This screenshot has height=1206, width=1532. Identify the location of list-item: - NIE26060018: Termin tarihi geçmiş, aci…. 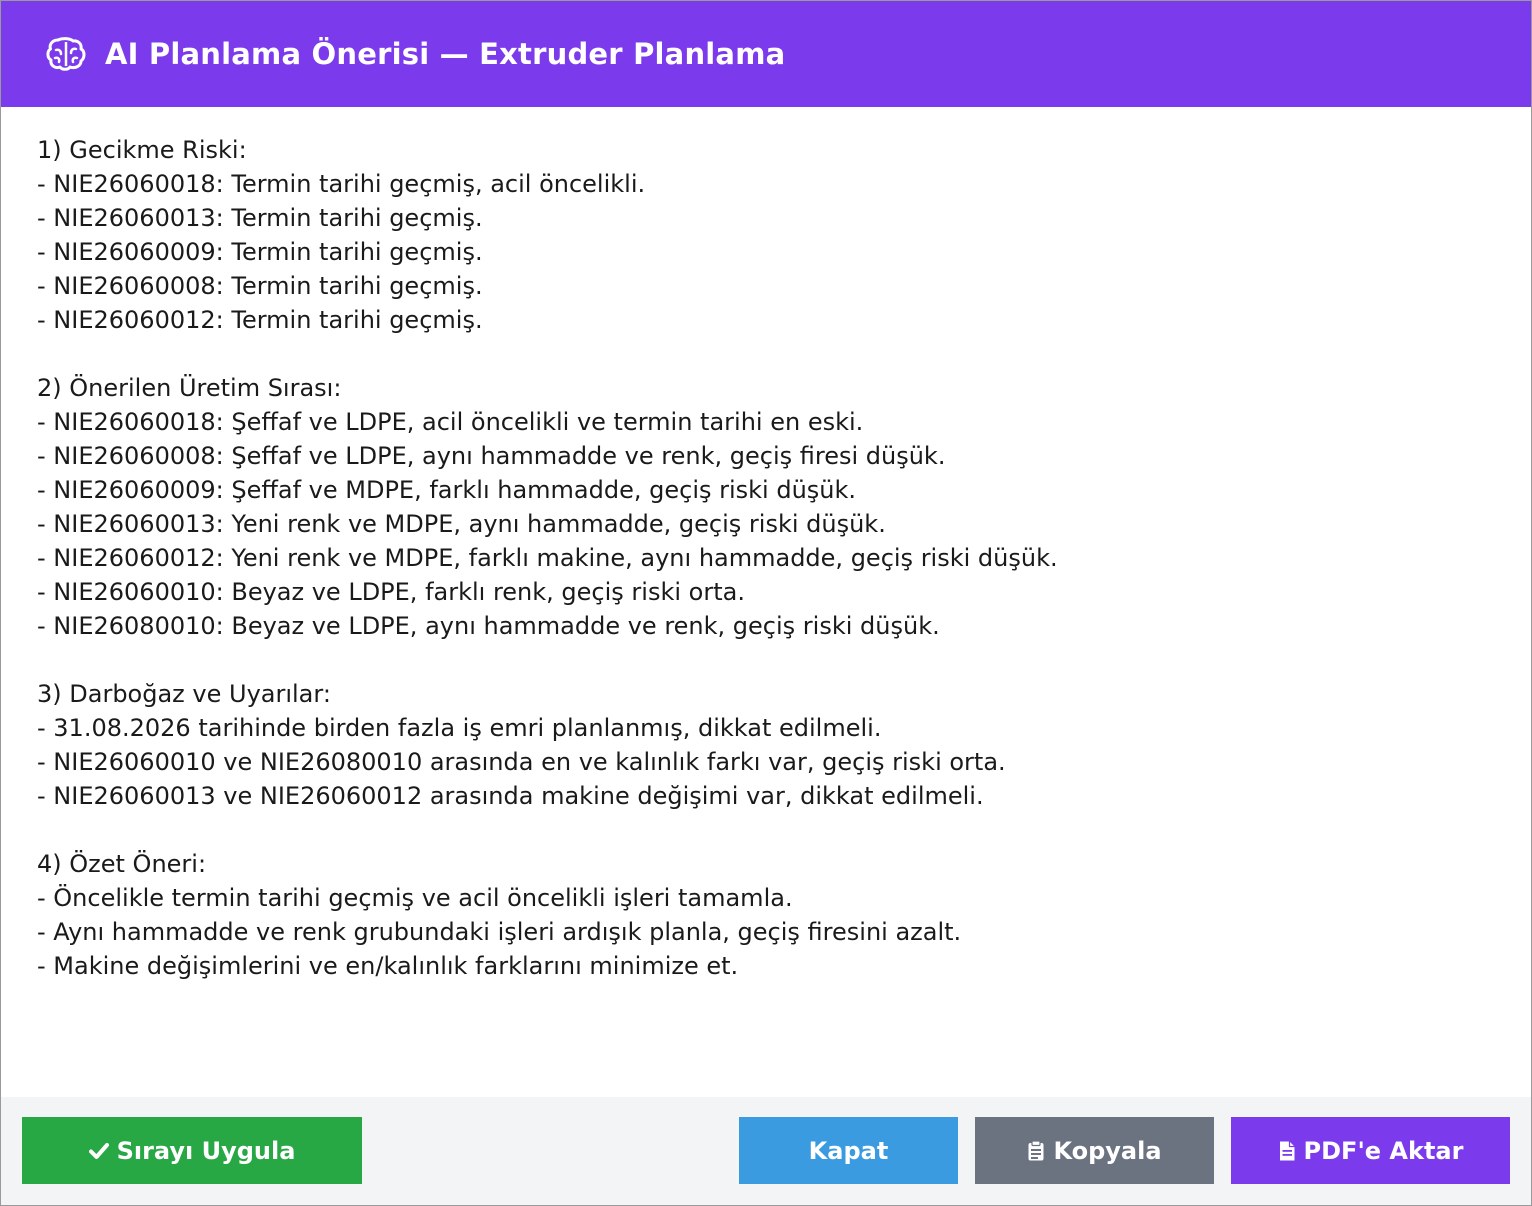
(341, 184).